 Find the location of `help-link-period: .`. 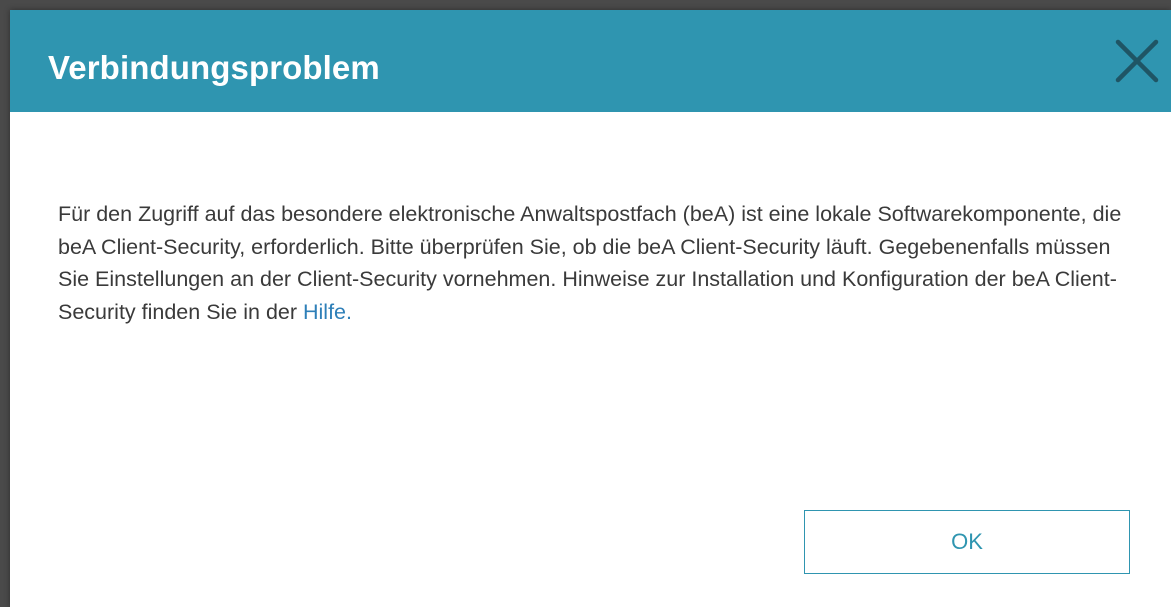

help-link-period: . is located at coordinates (349, 311).